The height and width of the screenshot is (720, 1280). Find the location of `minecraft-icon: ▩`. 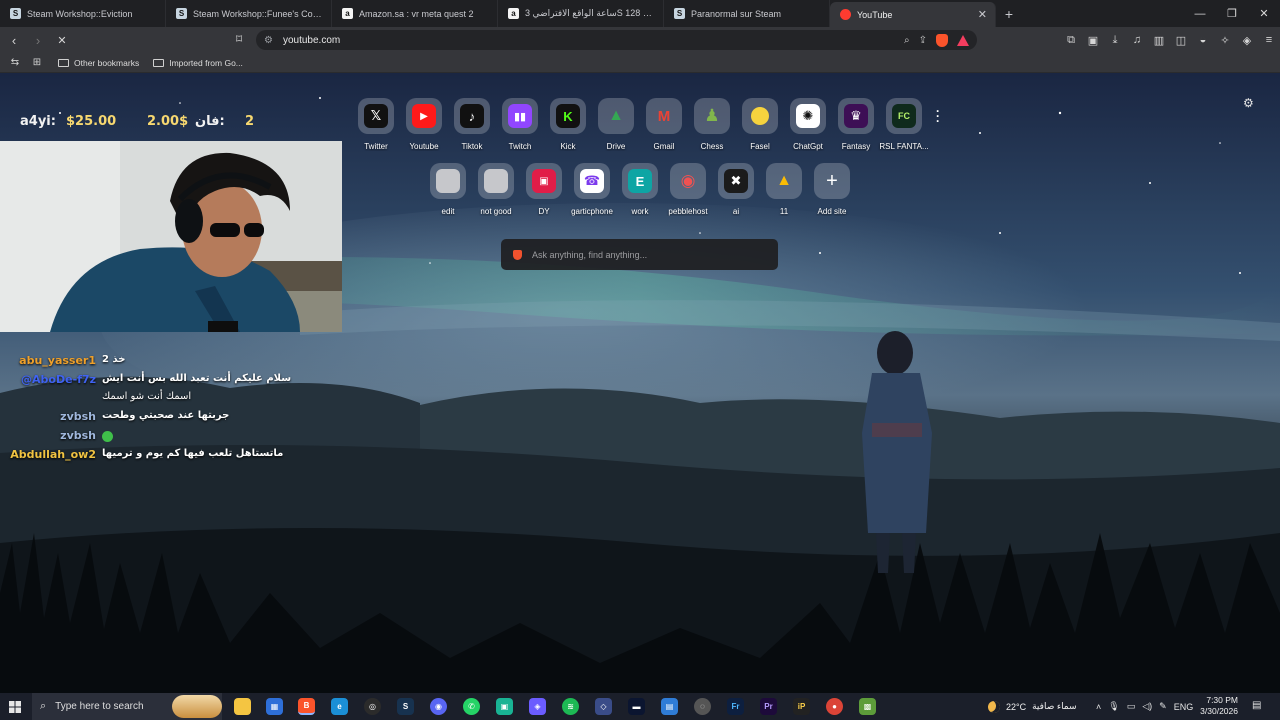

minecraft-icon: ▩ is located at coordinates (867, 706).